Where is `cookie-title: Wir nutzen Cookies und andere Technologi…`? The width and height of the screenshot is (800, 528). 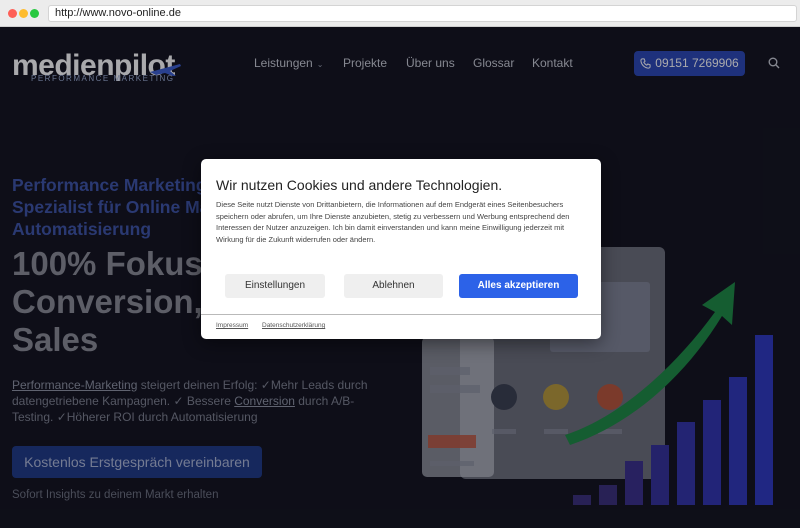
cookie-title: Wir nutzen Cookies und andere Technologi… is located at coordinates (359, 185).